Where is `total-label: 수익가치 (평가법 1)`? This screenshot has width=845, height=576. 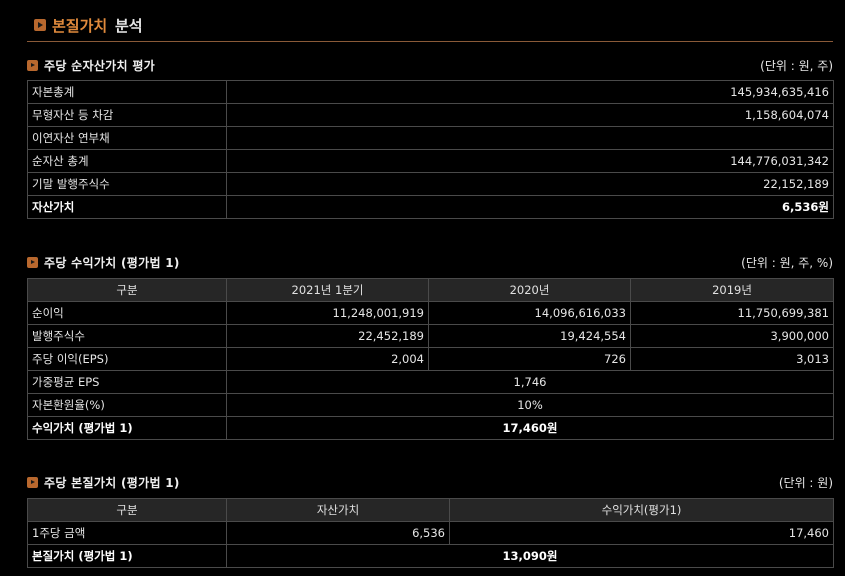 total-label: 수익가치 (평가법 1) is located at coordinates (127, 428).